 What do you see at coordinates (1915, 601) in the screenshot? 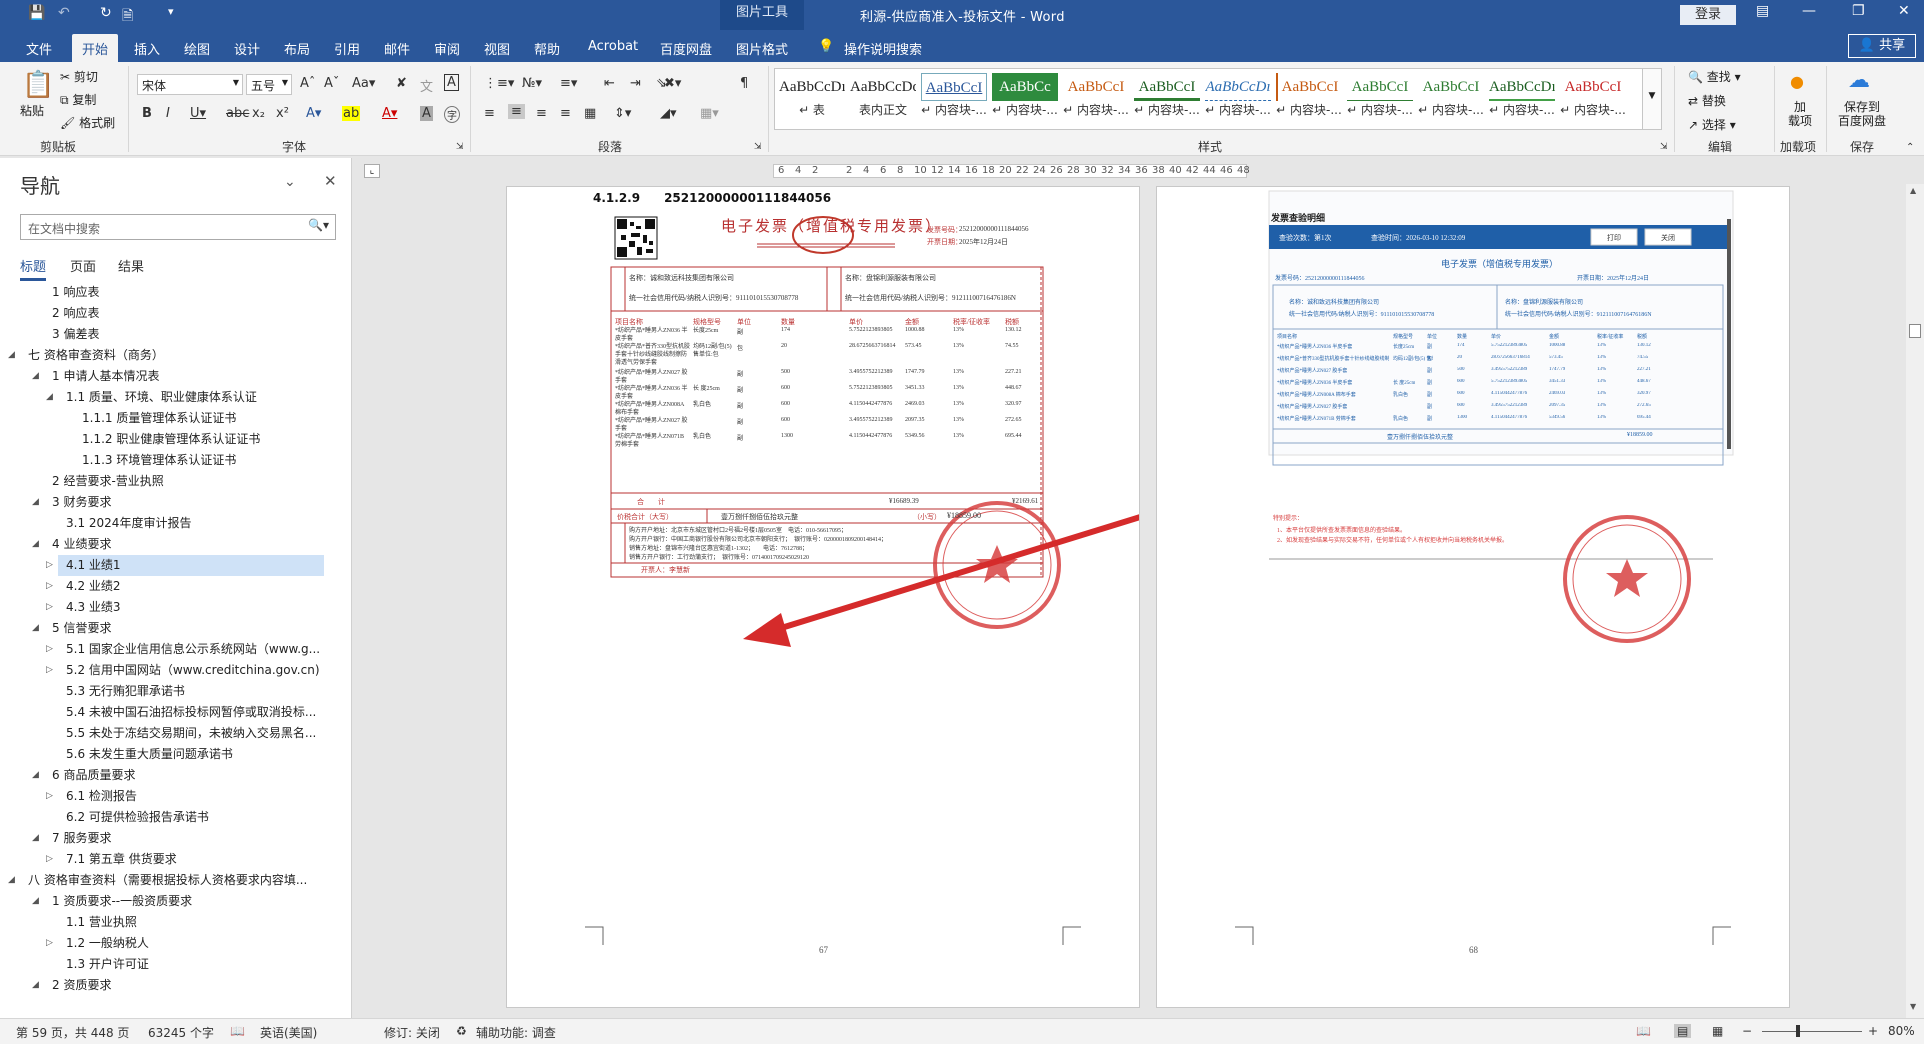
I see `vertical-scrollbar: ▲ ▼` at bounding box center [1915, 601].